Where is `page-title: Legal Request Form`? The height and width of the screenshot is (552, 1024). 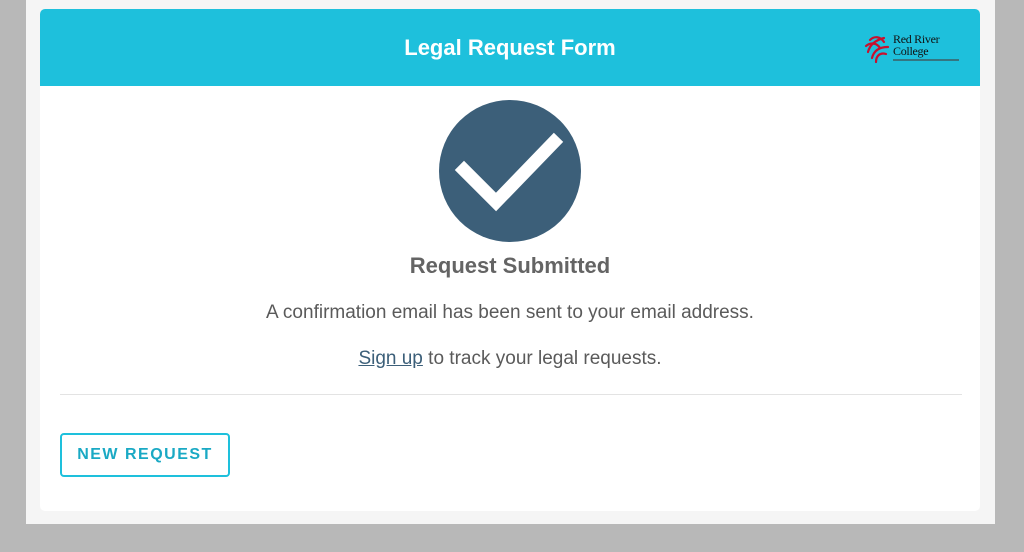 page-title: Legal Request Form is located at coordinates (510, 47).